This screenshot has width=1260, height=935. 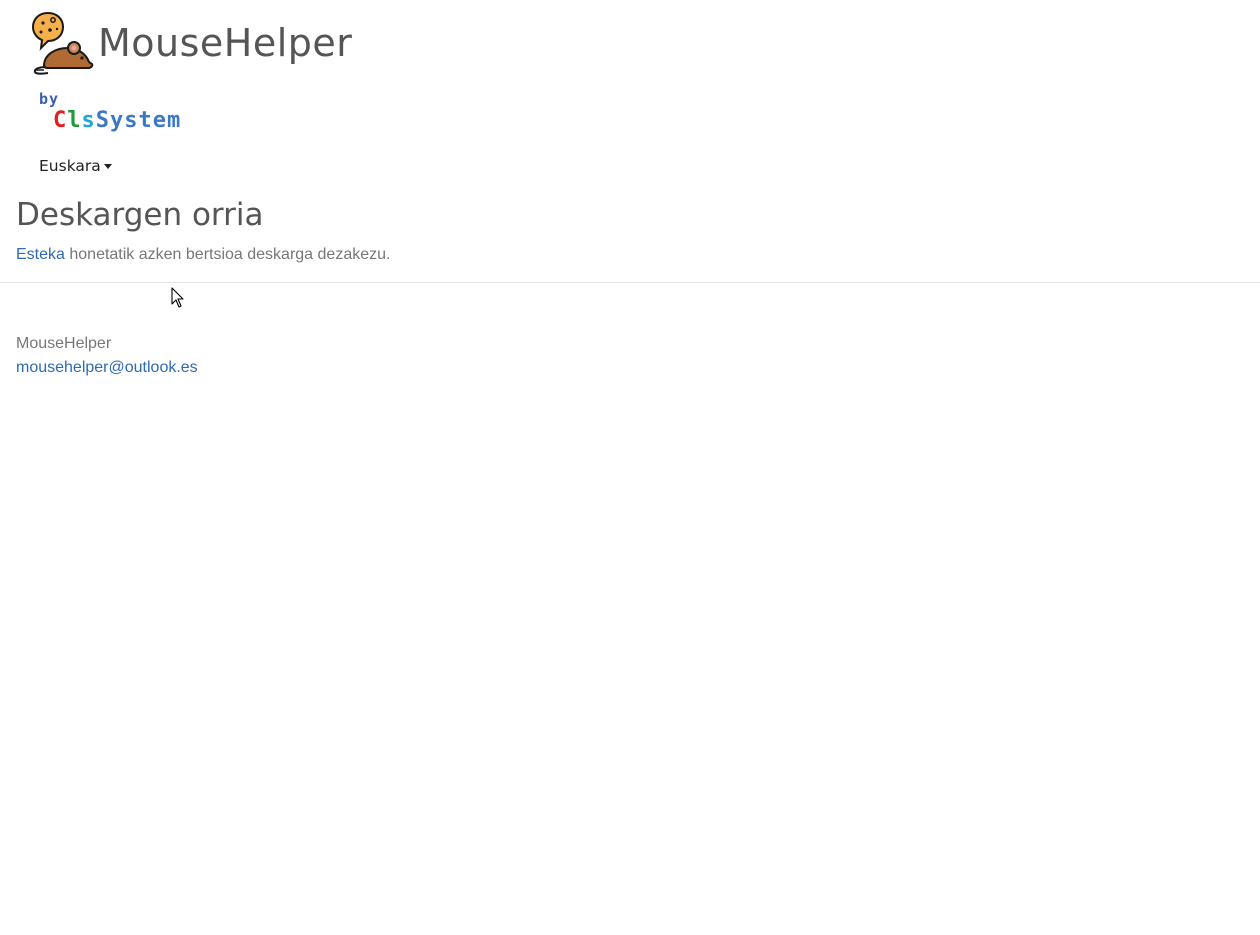 I want to click on company-name: ClsSystem, so click(x=117, y=121).